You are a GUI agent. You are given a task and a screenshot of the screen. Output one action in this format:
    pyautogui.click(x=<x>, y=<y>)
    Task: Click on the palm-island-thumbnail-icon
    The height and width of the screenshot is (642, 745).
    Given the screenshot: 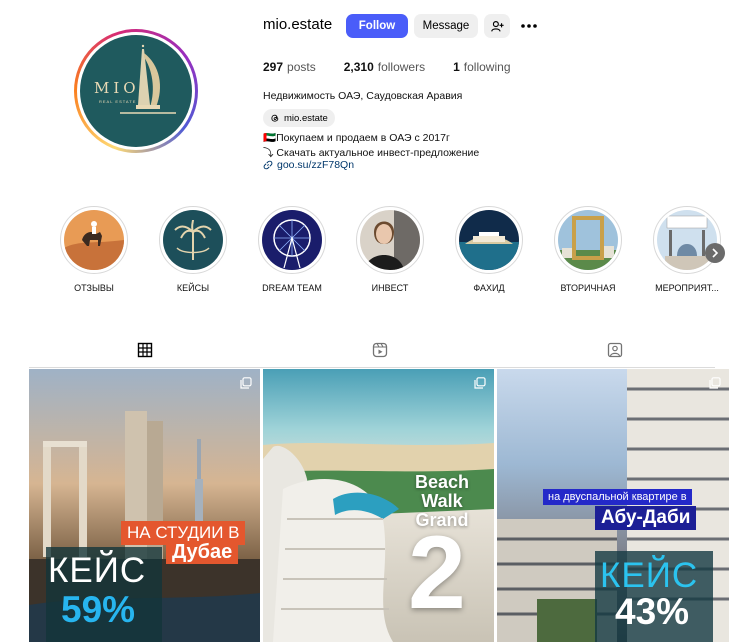 What is the action you would take?
    pyautogui.click(x=193, y=240)
    